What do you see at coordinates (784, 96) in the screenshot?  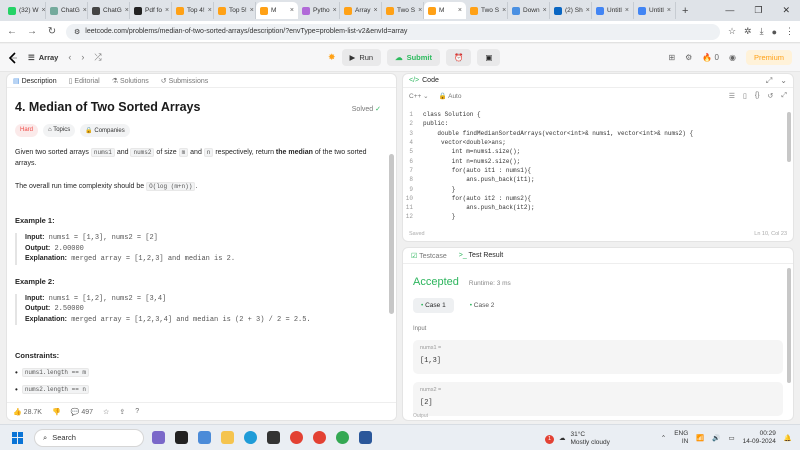 I see `fullscreen-icon: ⤢` at bounding box center [784, 96].